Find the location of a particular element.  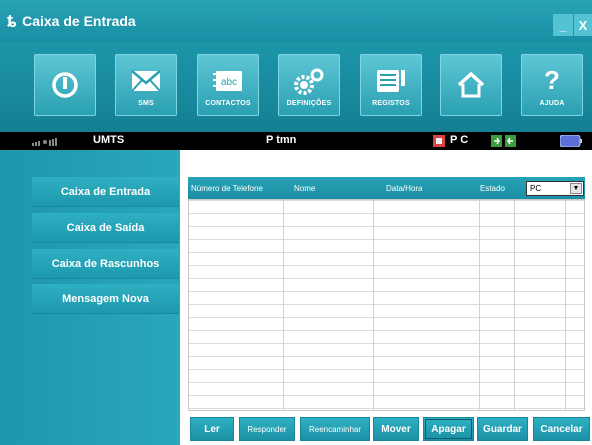

status-bar: UMTS P tmn P C is located at coordinates (296, 141).